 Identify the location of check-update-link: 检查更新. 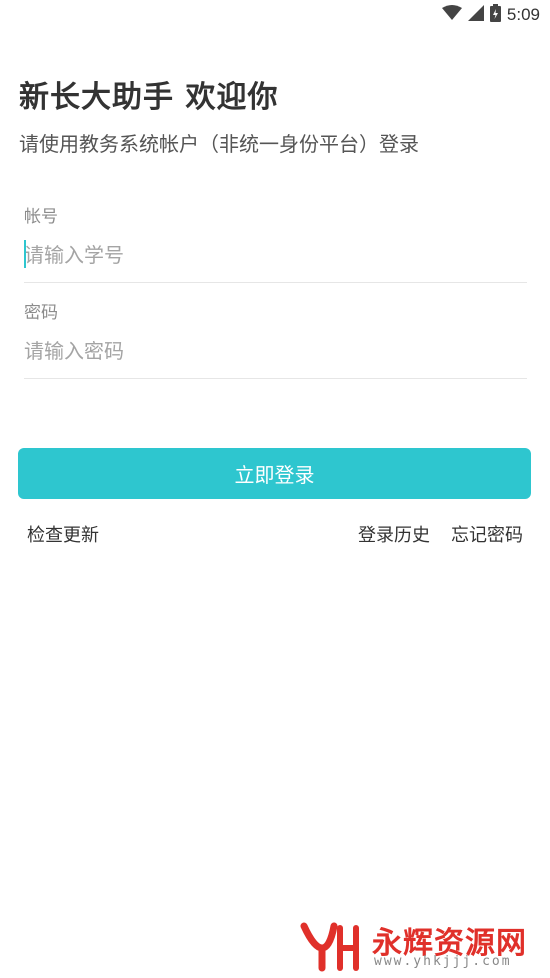
(63, 534).